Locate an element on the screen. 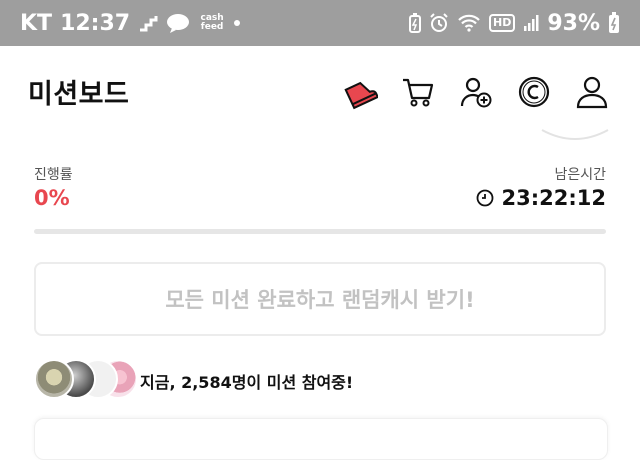  participants-row: 지금, 2,584명이 미션 참여중! is located at coordinates (193, 381).